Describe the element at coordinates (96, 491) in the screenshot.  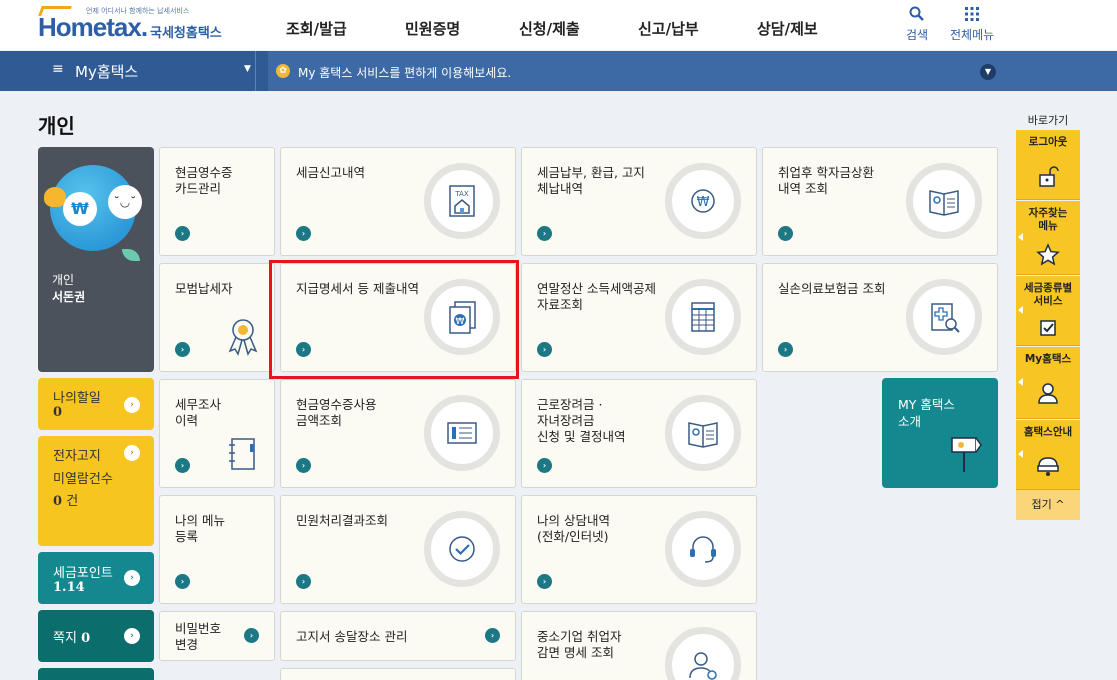
I see `ebill-box: 전자고지 미열람건수 0 건 ›` at that location.